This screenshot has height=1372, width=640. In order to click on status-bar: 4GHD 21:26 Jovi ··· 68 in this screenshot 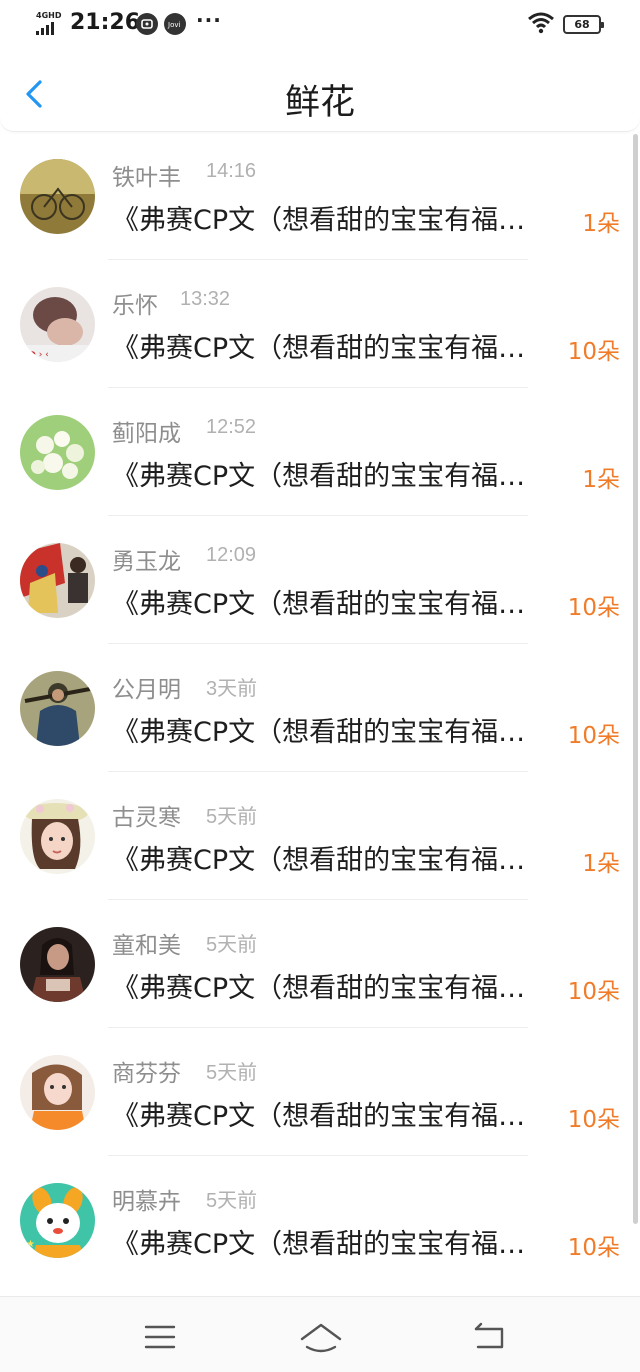, I will do `click(320, 26)`.